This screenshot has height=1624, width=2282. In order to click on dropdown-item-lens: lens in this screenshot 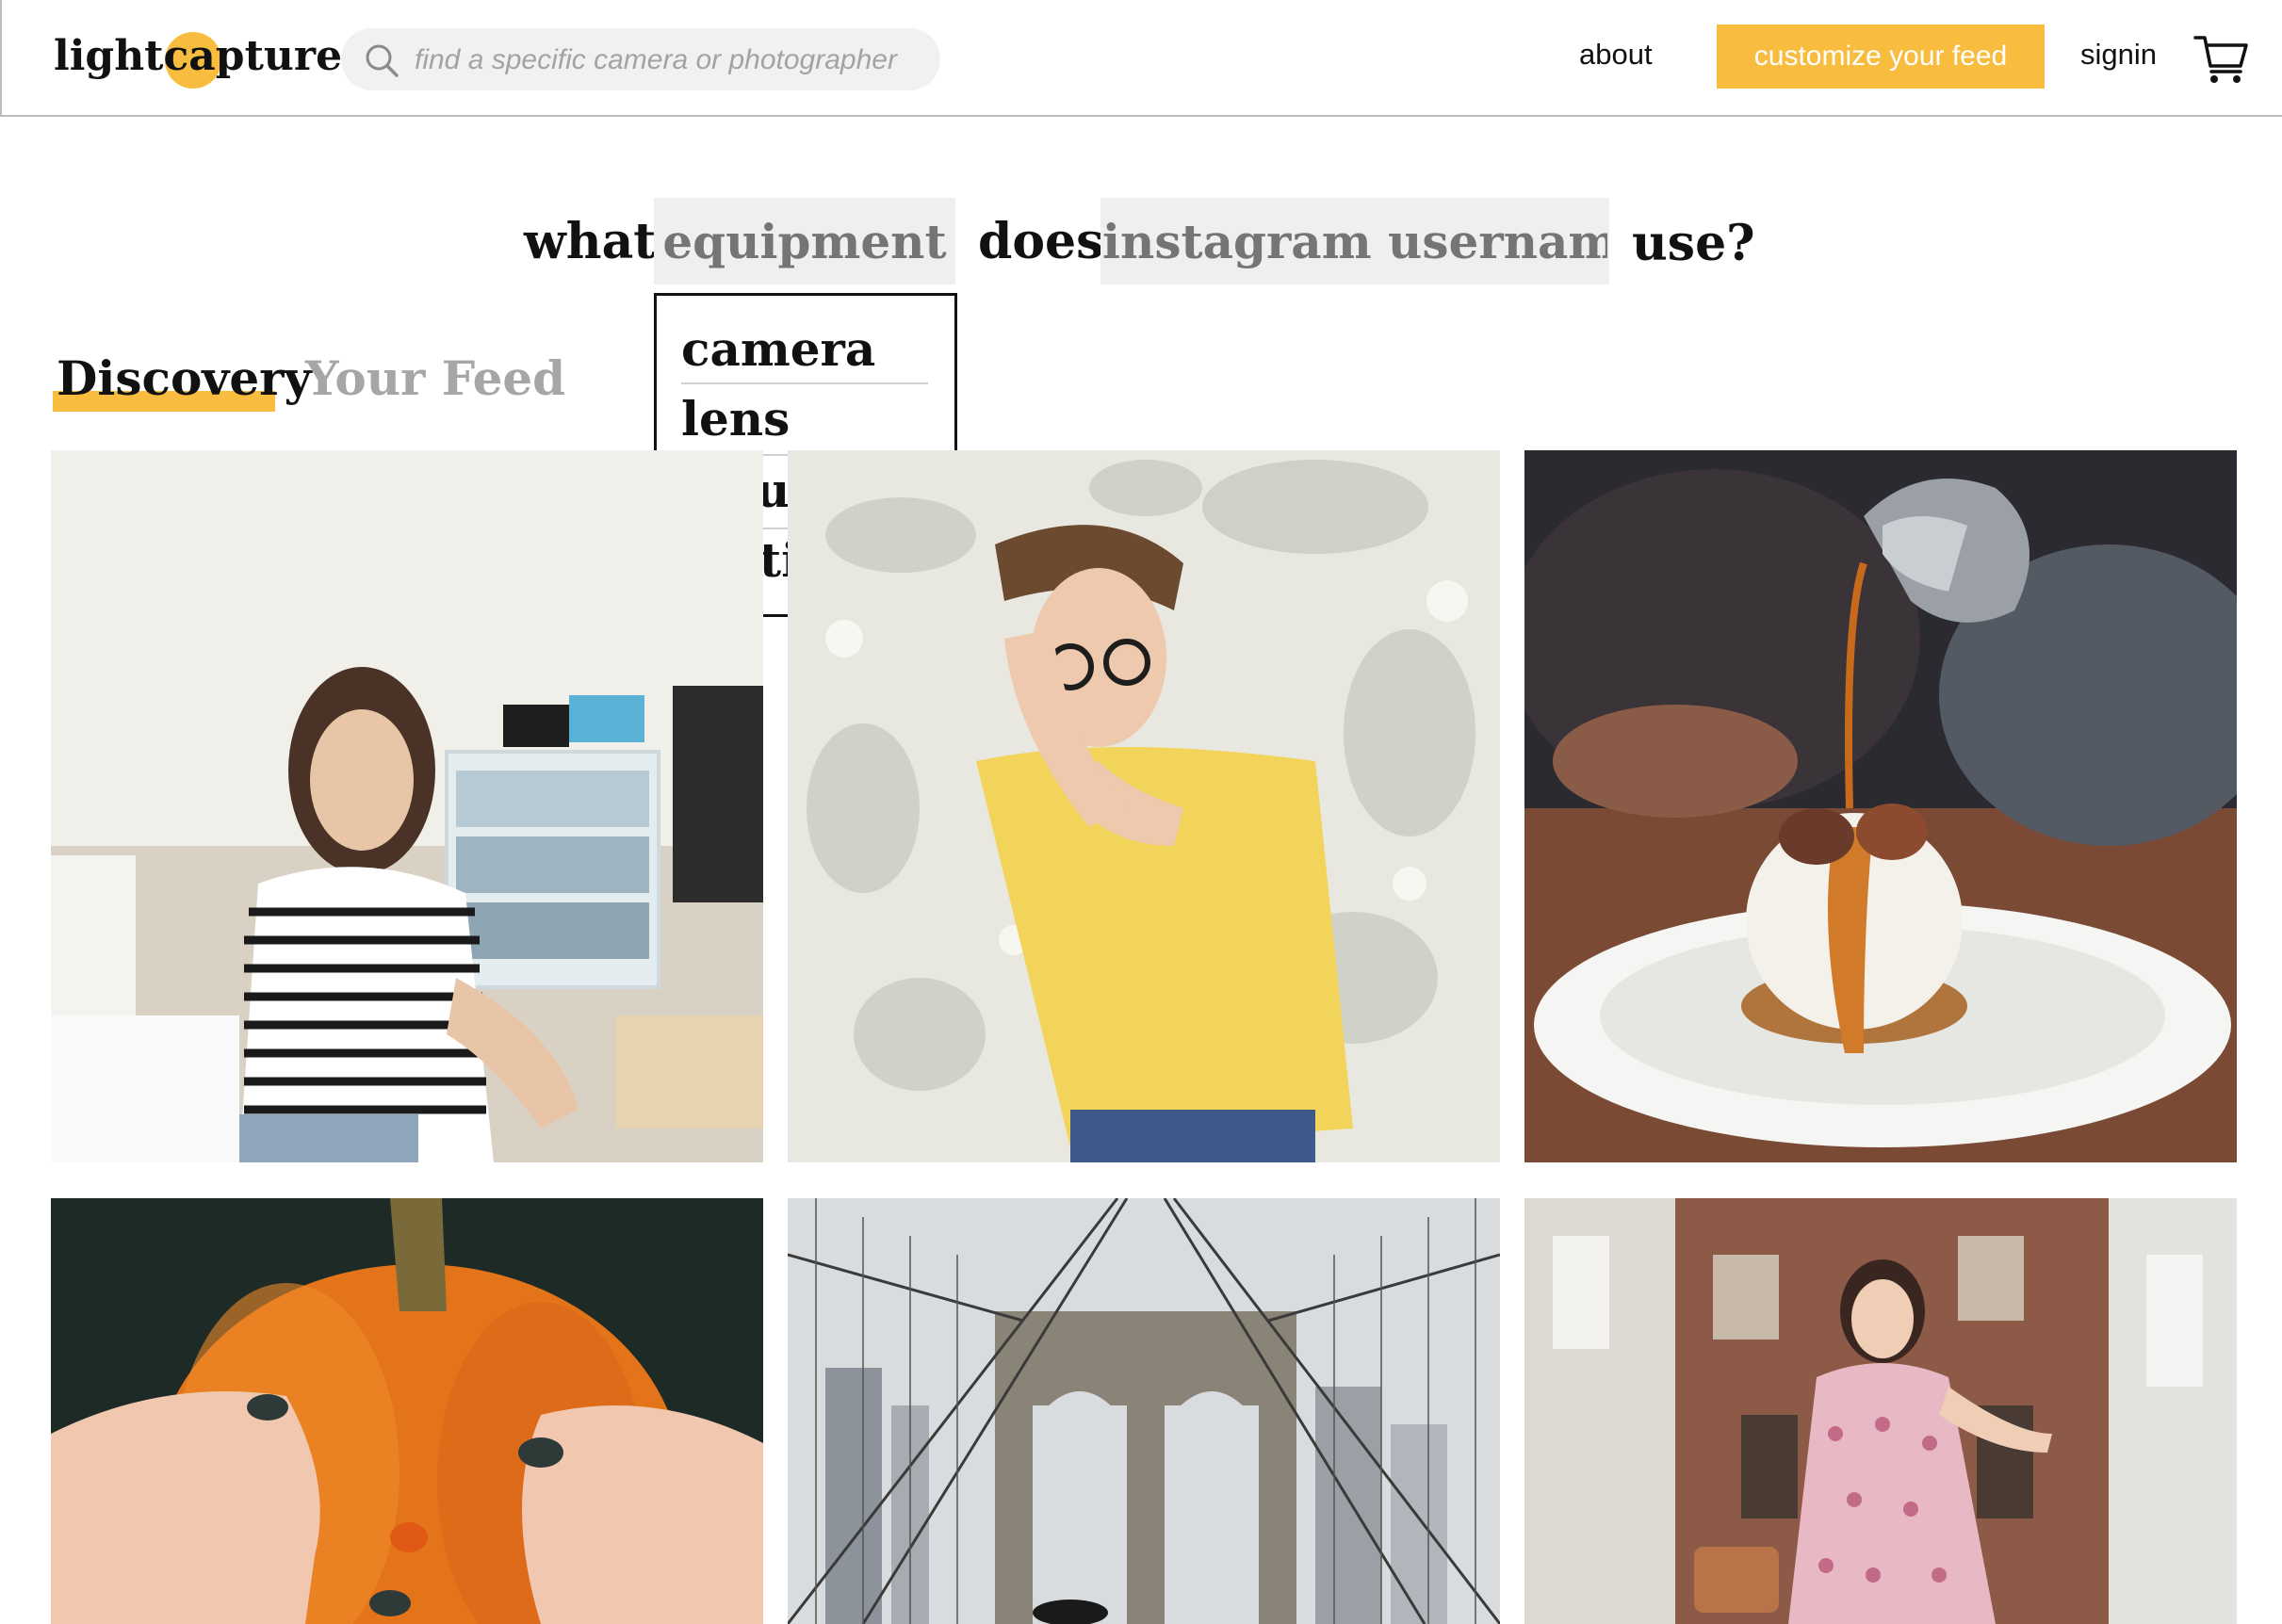, I will do `click(805, 419)`.